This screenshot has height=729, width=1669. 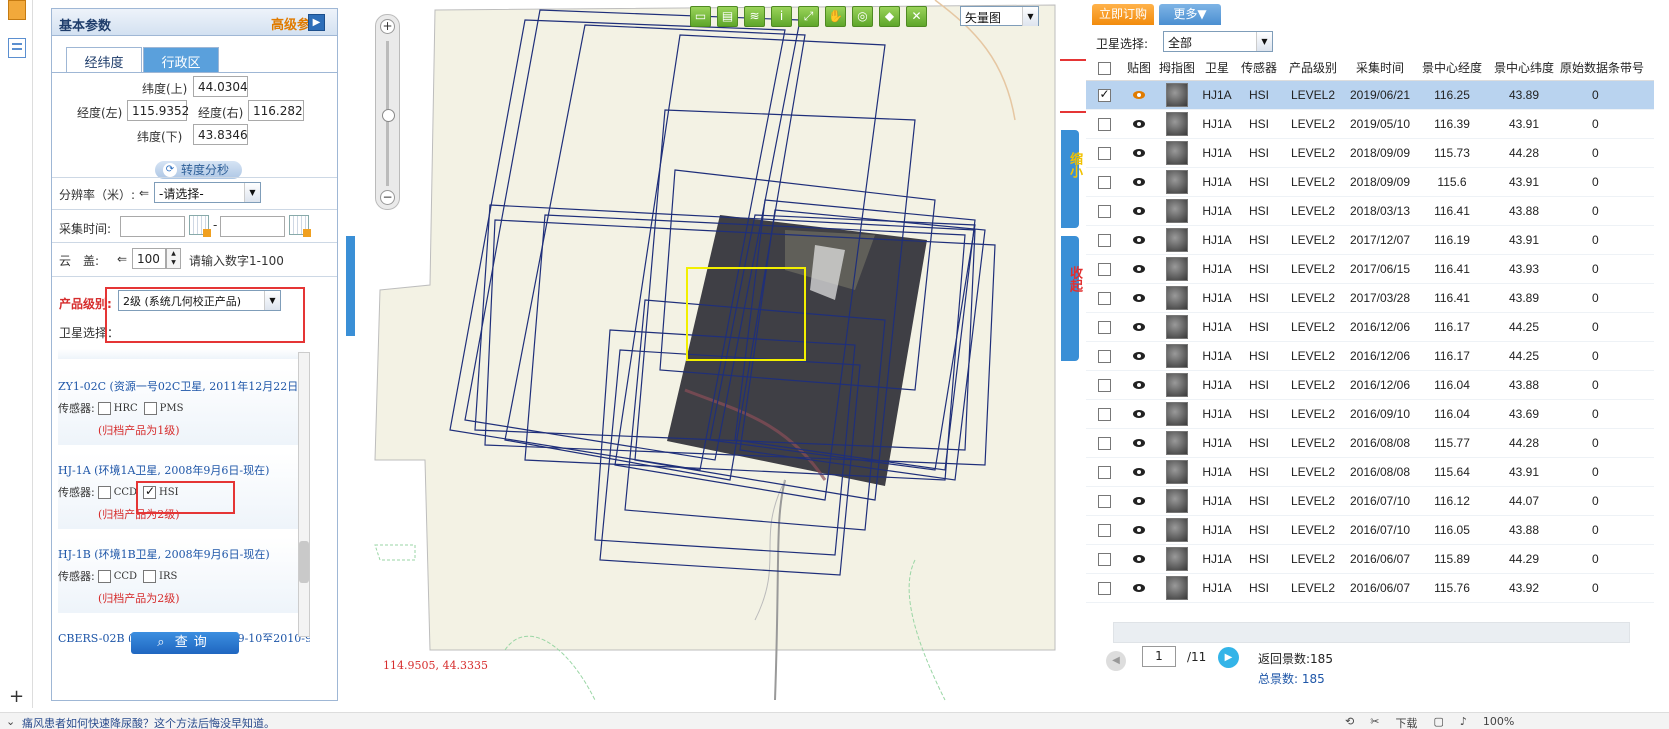 What do you see at coordinates (207, 192) in the screenshot?
I see `resolution-select: -请选择- ▼` at bounding box center [207, 192].